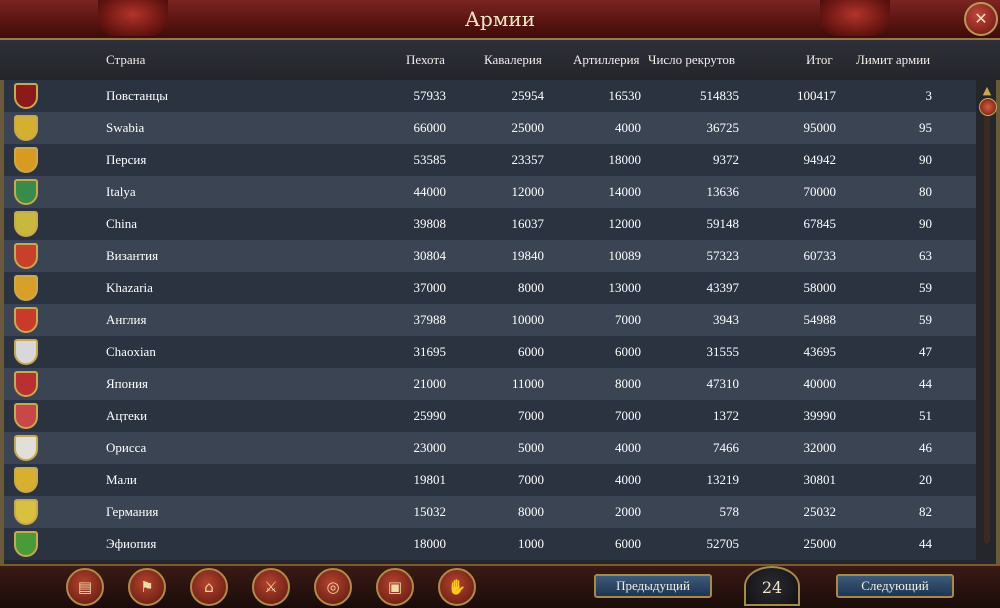 This screenshot has width=1000, height=608. What do you see at coordinates (85, 587) in the screenshot?
I see `scroll-icon: ▤` at bounding box center [85, 587].